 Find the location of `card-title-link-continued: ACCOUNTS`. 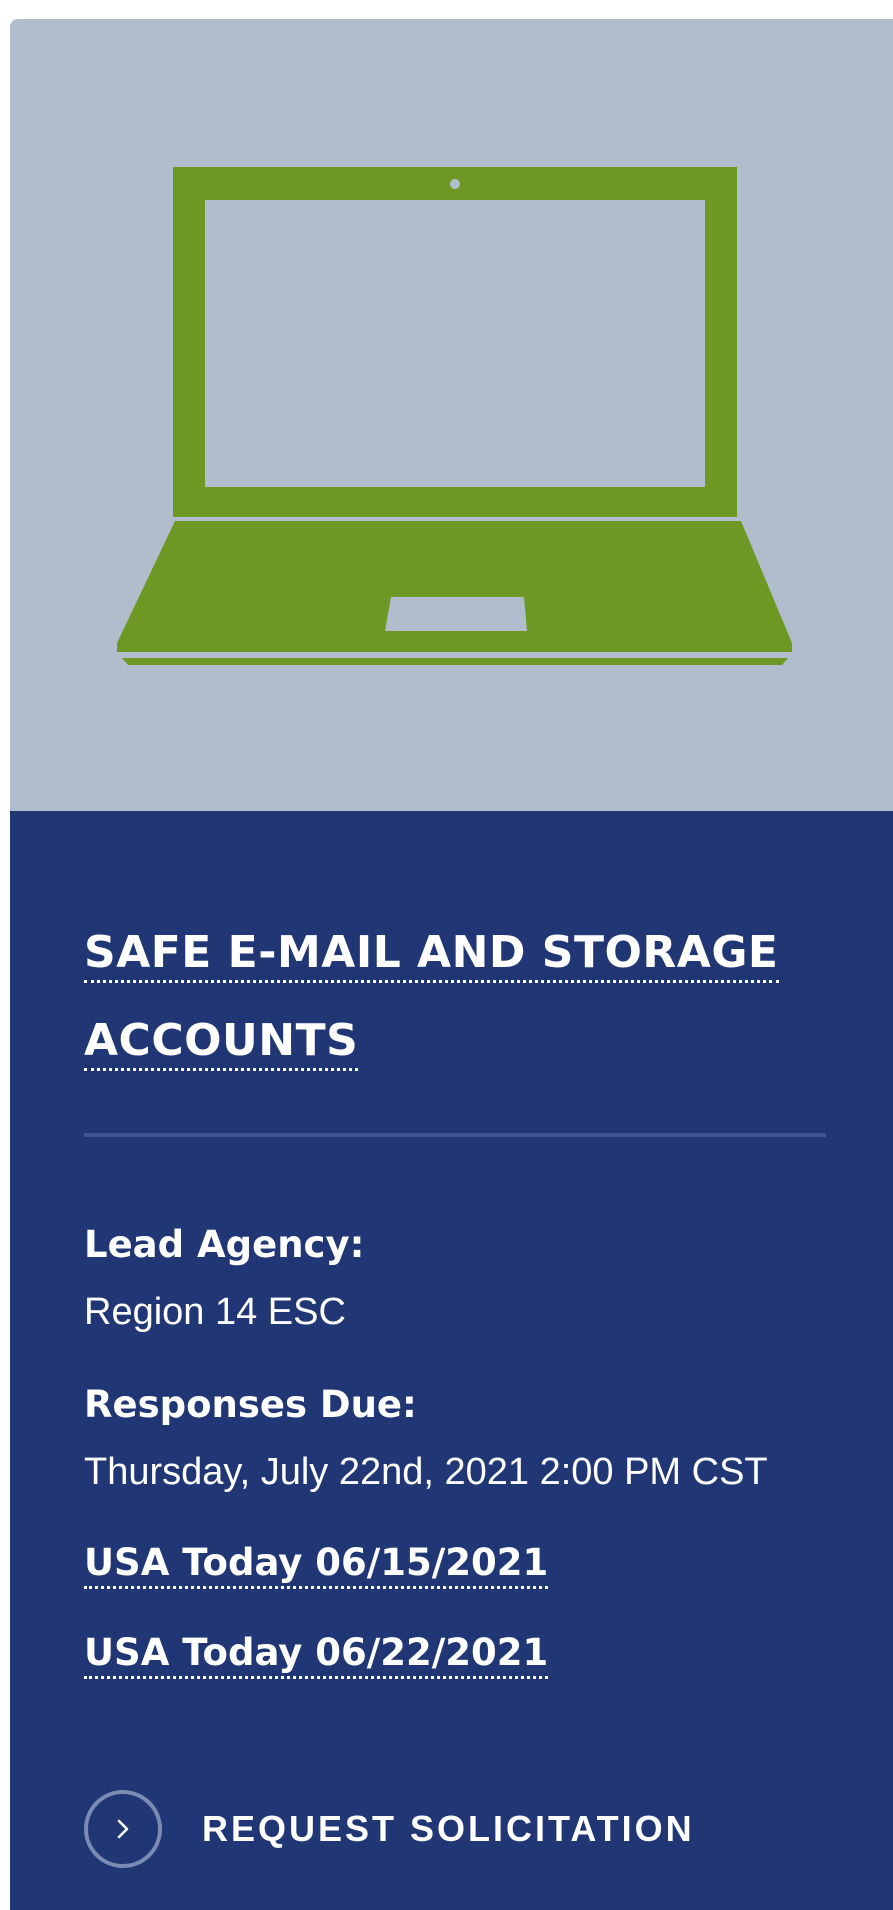

card-title-link-continued: ACCOUNTS is located at coordinates (221, 1043).